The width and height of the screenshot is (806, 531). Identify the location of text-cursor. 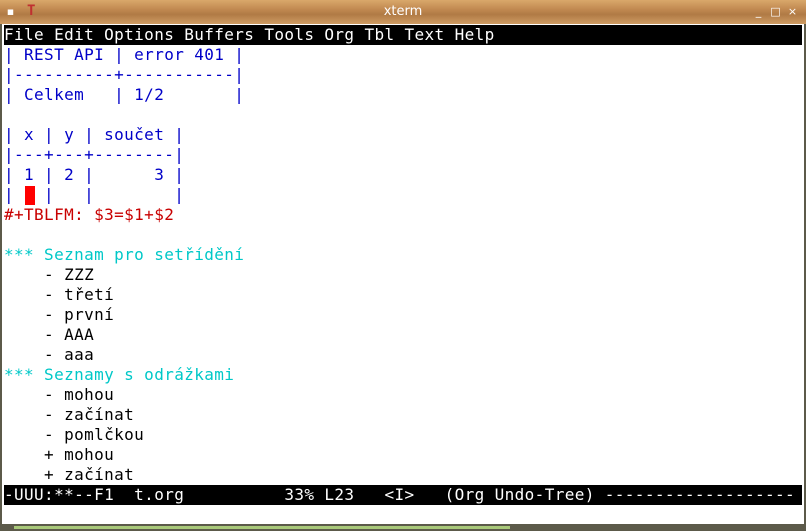
(30, 195).